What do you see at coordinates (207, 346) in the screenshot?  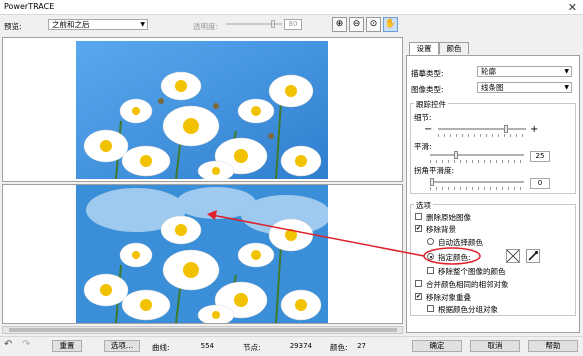 I see `curves-value: 554` at bounding box center [207, 346].